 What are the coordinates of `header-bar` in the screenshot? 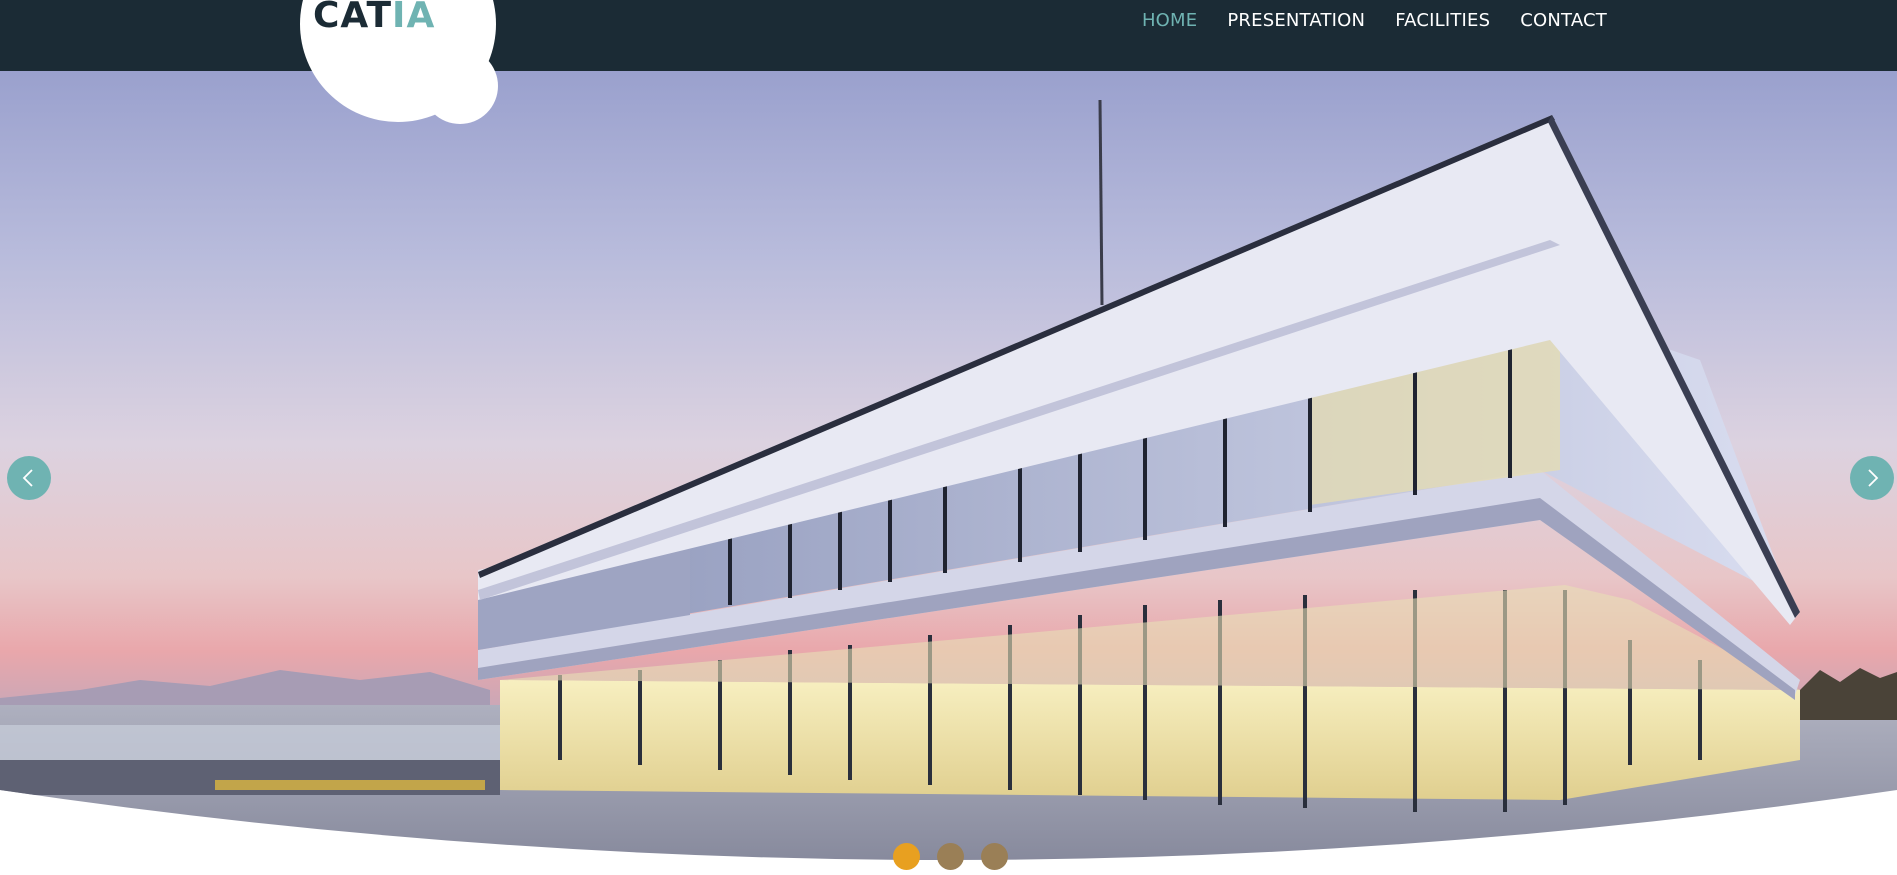 It's located at (948, 35).